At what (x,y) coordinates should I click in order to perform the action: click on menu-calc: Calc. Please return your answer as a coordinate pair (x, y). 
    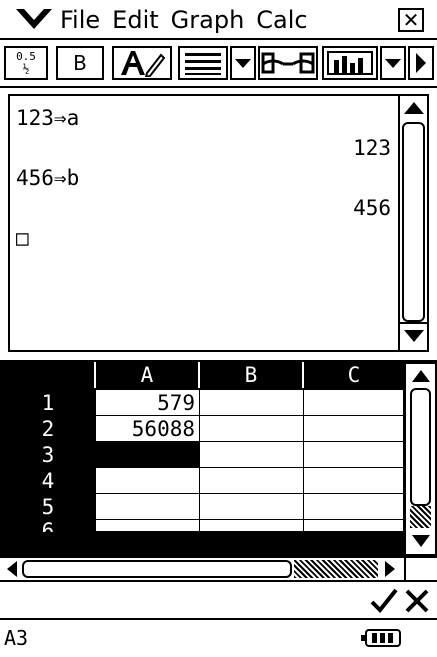
    Looking at the image, I should click on (281, 20).